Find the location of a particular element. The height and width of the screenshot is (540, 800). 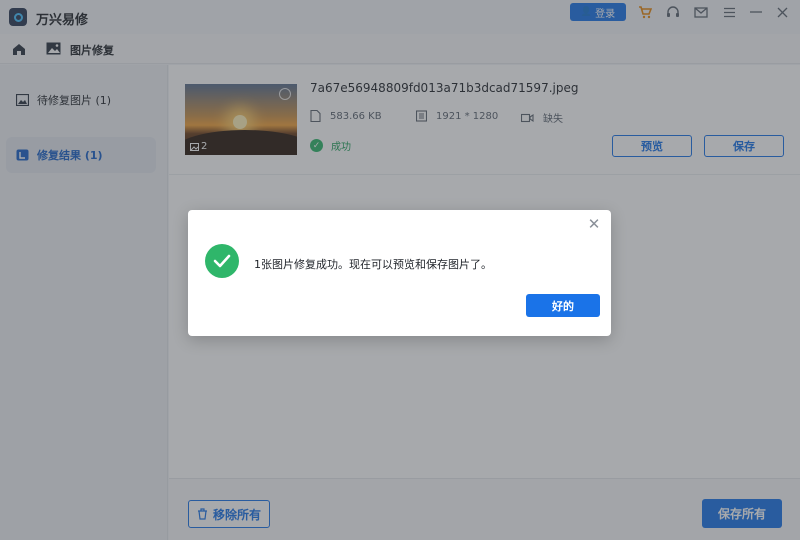

close-icon: ✕ is located at coordinates (594, 224).